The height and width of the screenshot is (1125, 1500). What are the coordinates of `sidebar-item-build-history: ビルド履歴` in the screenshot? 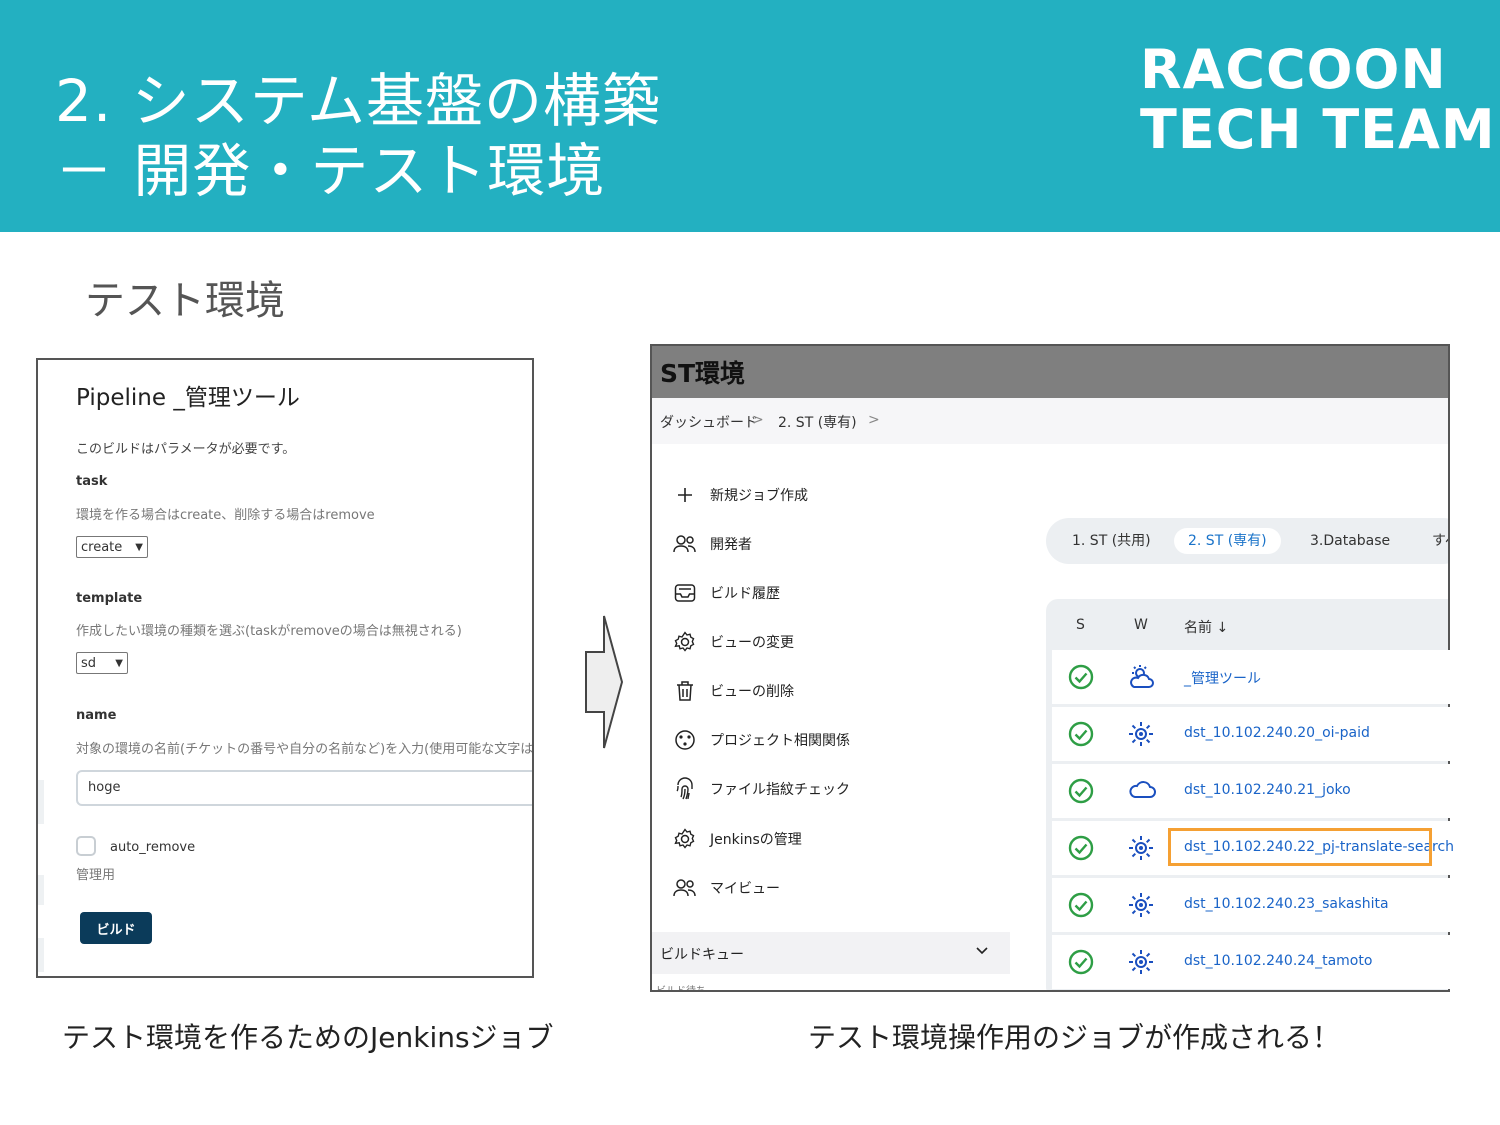 It's located at (726, 593).